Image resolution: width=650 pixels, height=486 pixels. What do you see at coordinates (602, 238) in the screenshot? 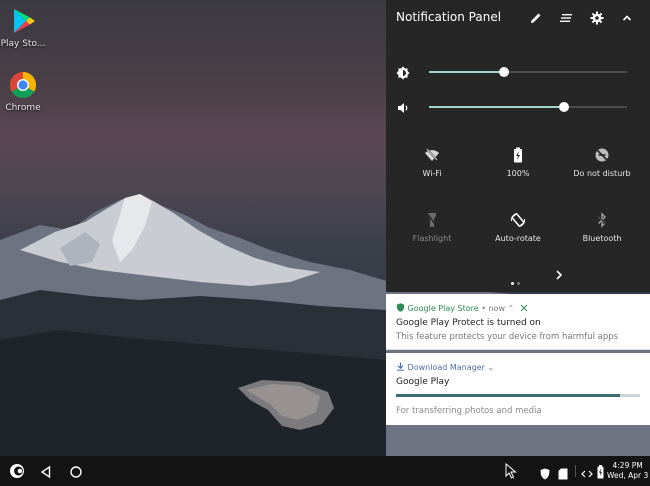
I see `tile-label: Bluetooth` at bounding box center [602, 238].